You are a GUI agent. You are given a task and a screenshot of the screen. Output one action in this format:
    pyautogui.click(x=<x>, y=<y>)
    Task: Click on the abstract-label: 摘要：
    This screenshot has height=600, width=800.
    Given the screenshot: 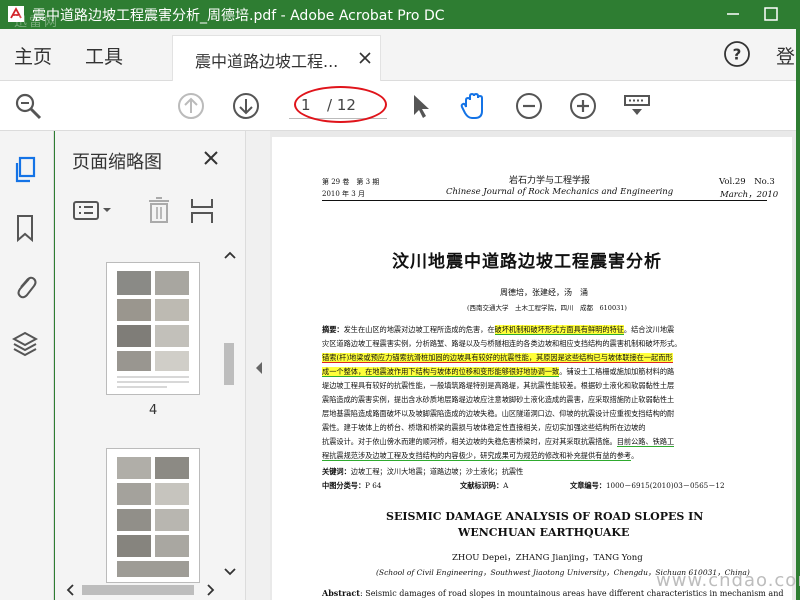 What is the action you would take?
    pyautogui.click(x=333, y=329)
    